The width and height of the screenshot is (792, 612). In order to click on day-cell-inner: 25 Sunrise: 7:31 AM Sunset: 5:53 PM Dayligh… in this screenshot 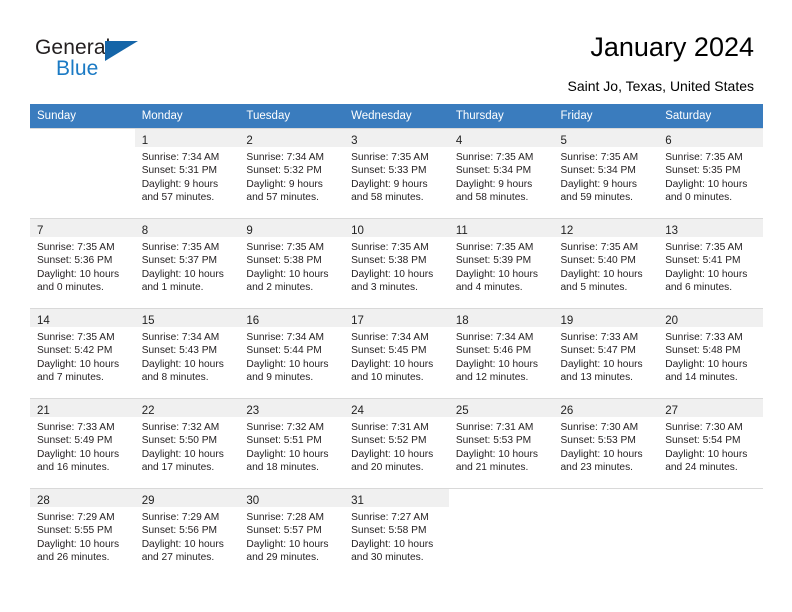, I will do `click(501, 443)`.